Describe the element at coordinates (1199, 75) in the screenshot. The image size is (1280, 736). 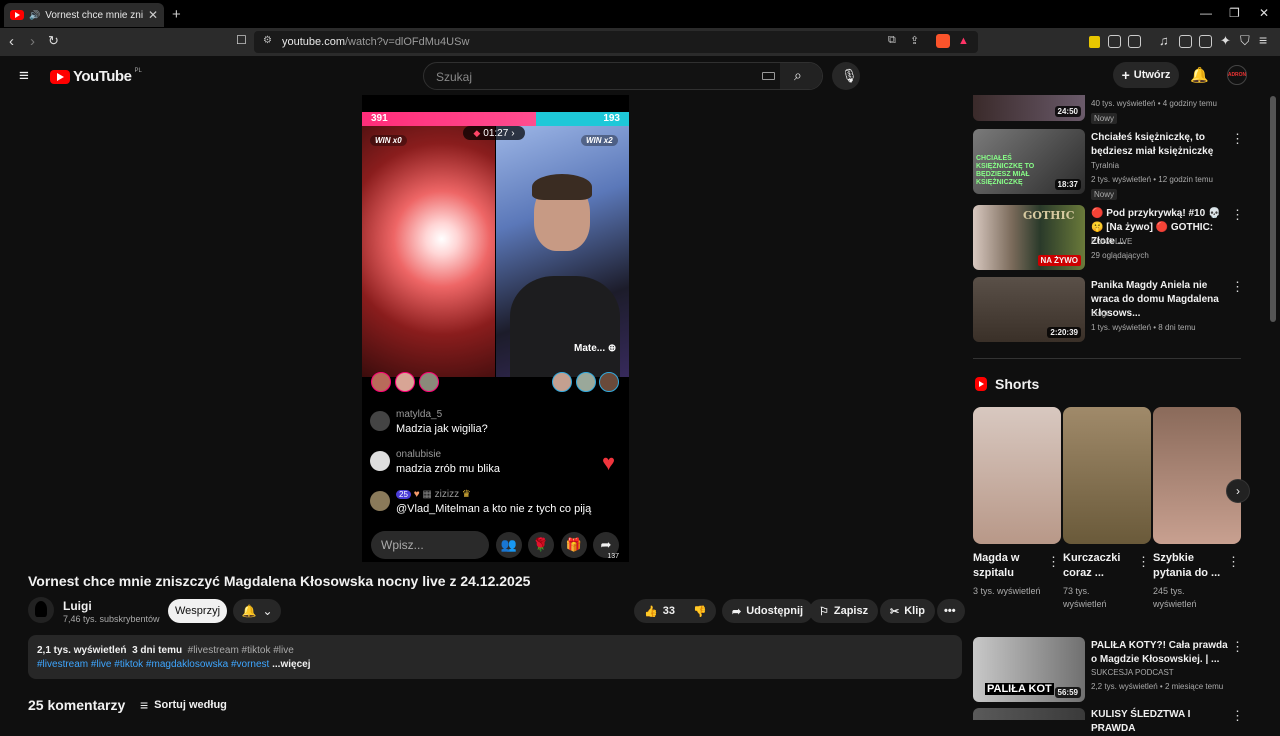
I see `notifications-bell-icon: 🔔` at that location.